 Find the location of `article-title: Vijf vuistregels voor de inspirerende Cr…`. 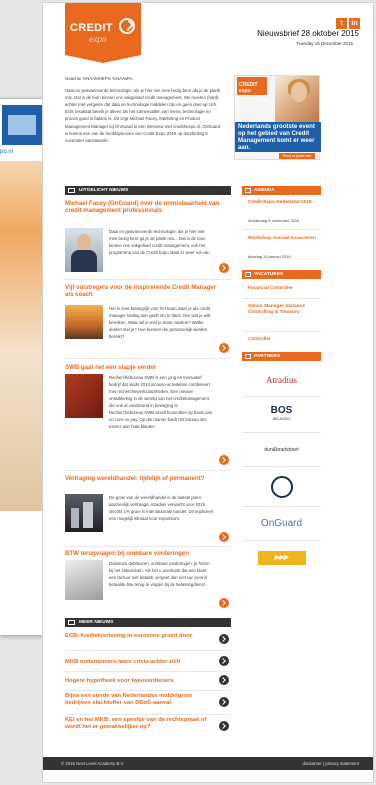

article-title: Vijf vuistregels voor de inspirerende Cr… is located at coordinates (145, 291).